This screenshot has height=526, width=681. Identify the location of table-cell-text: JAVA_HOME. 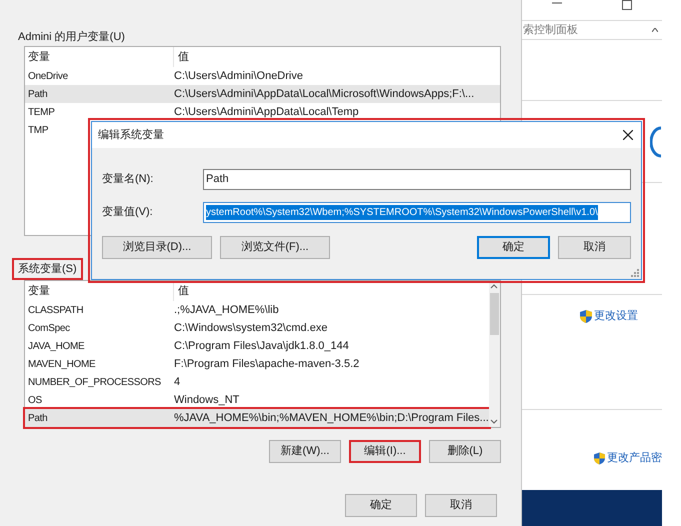
(56, 347).